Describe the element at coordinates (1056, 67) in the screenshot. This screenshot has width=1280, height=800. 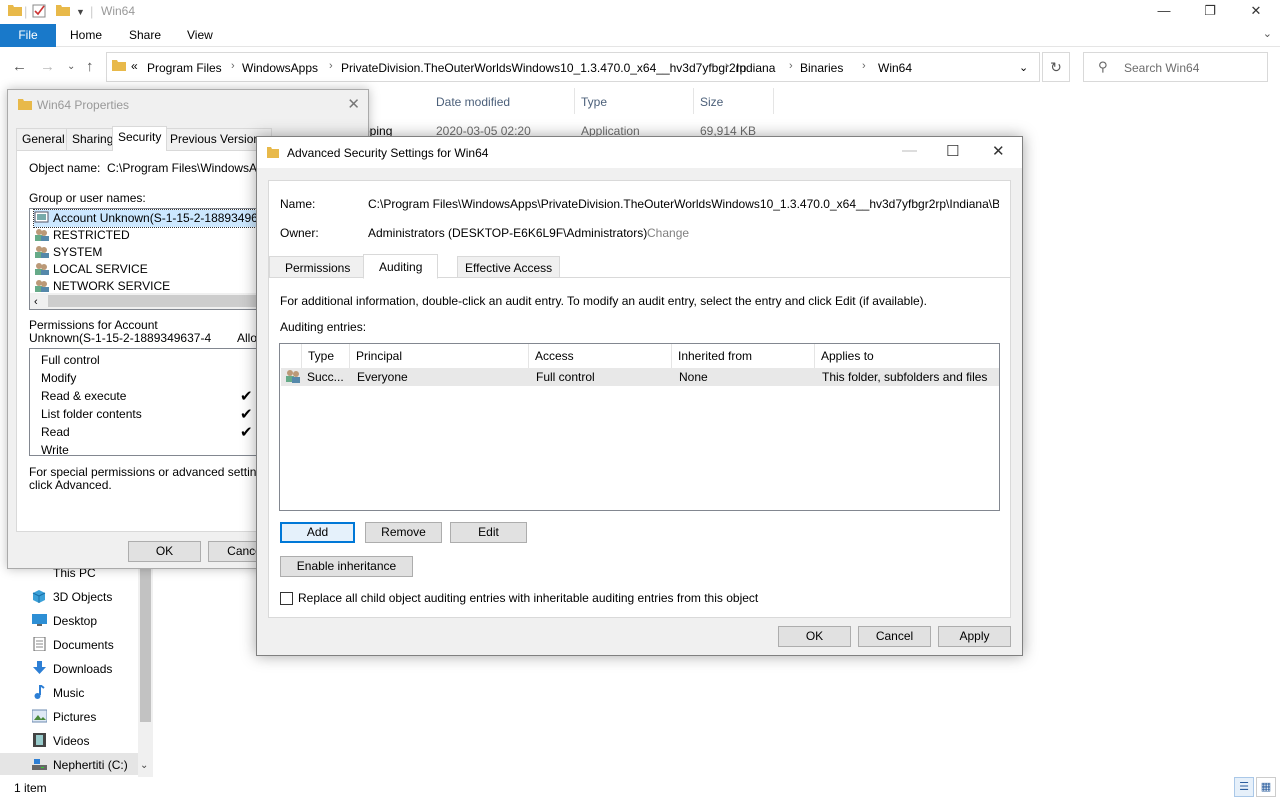
I see `refresh-button: ↻` at that location.